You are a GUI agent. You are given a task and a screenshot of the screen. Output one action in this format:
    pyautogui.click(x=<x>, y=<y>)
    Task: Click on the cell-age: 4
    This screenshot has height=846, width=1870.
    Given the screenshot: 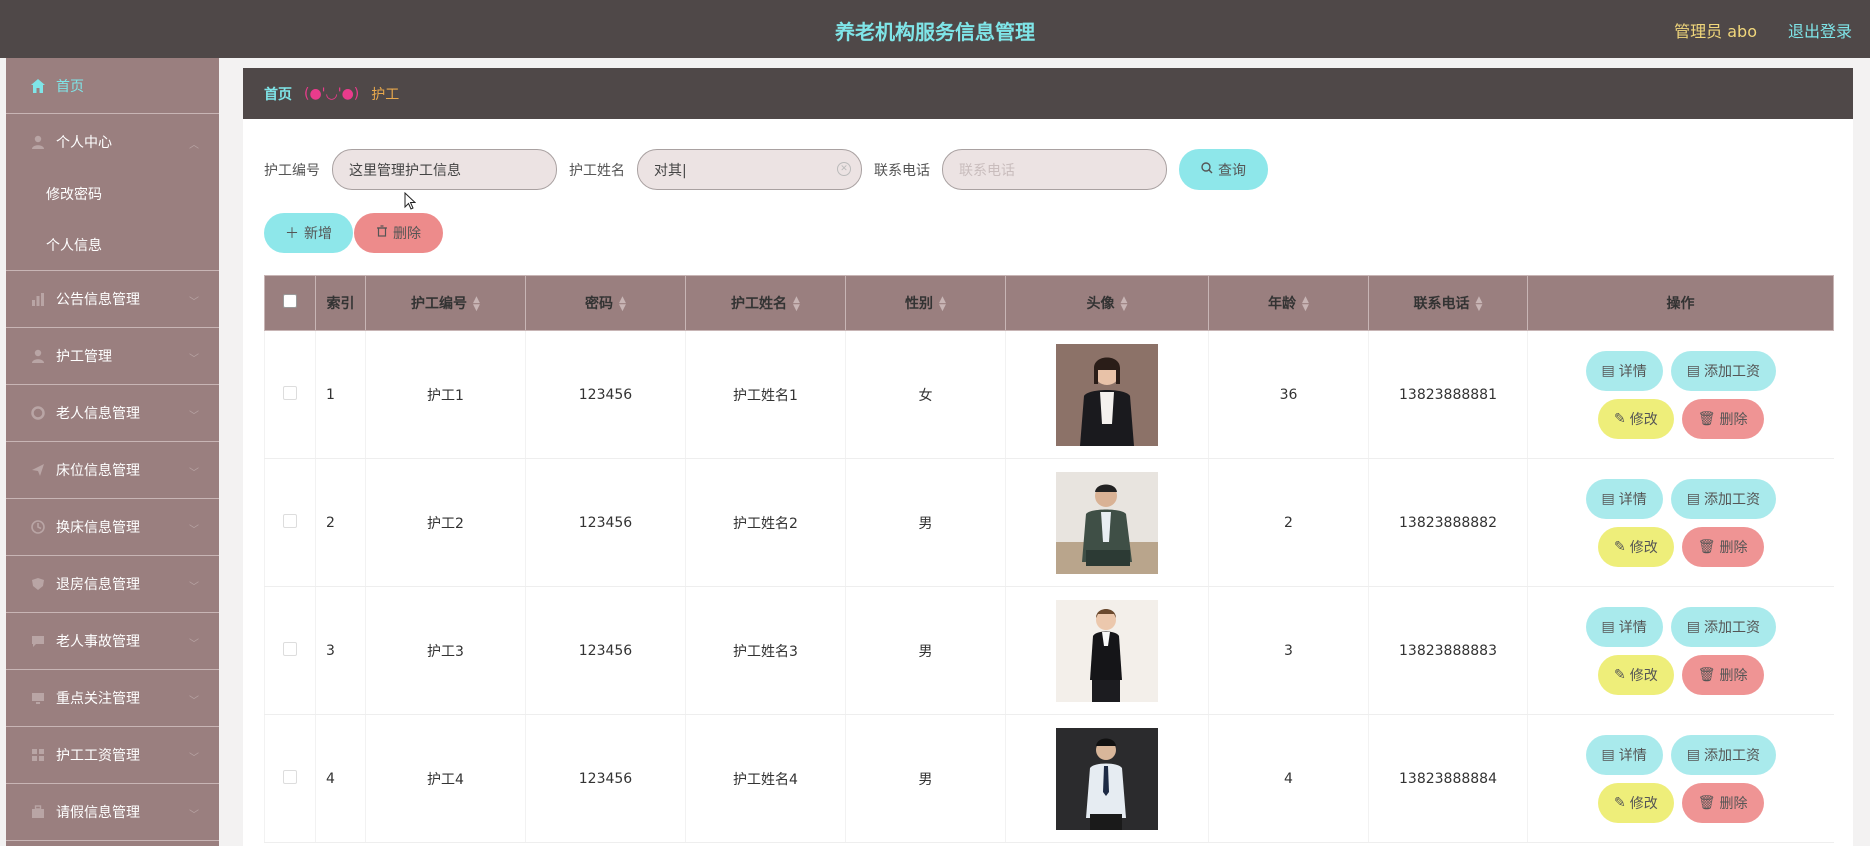 What is the action you would take?
    pyautogui.click(x=1288, y=778)
    